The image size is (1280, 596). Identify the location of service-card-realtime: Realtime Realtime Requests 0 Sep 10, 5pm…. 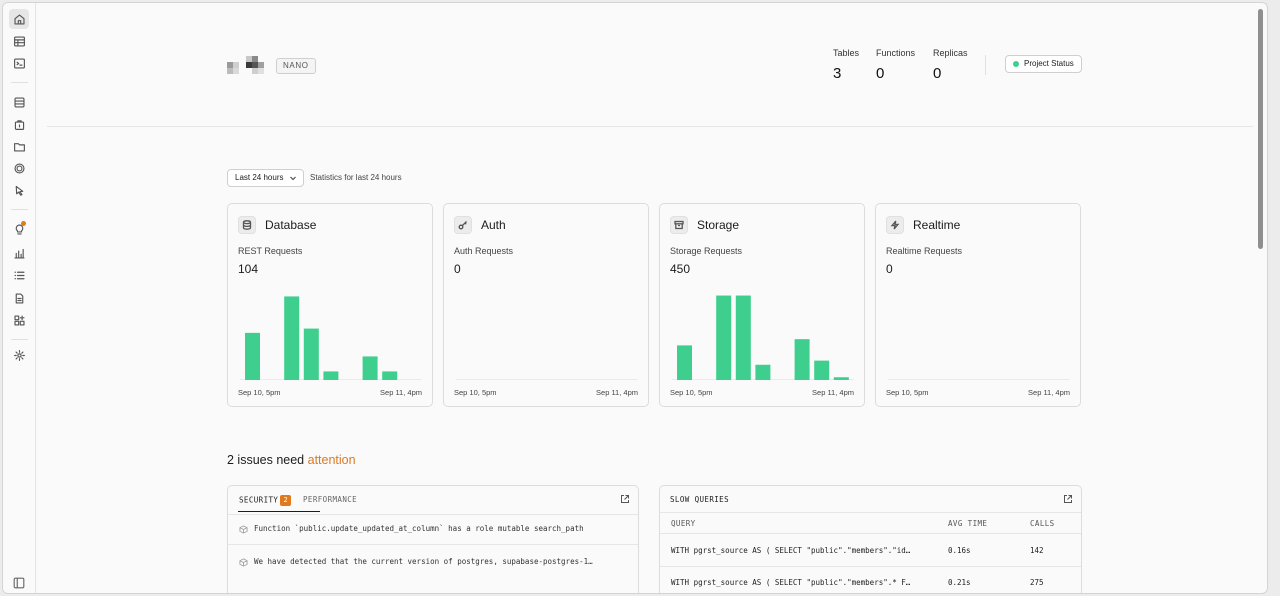
(978, 305).